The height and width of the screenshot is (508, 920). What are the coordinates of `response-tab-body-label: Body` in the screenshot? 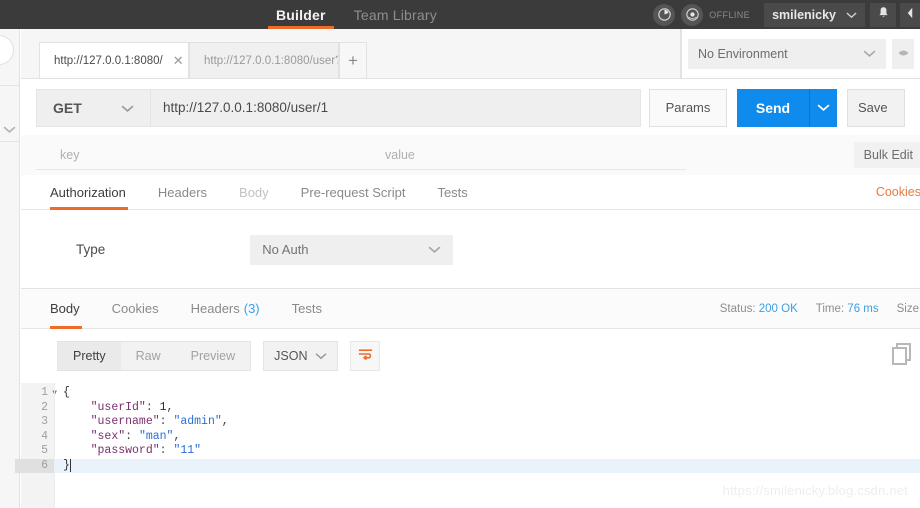 It's located at (65, 308).